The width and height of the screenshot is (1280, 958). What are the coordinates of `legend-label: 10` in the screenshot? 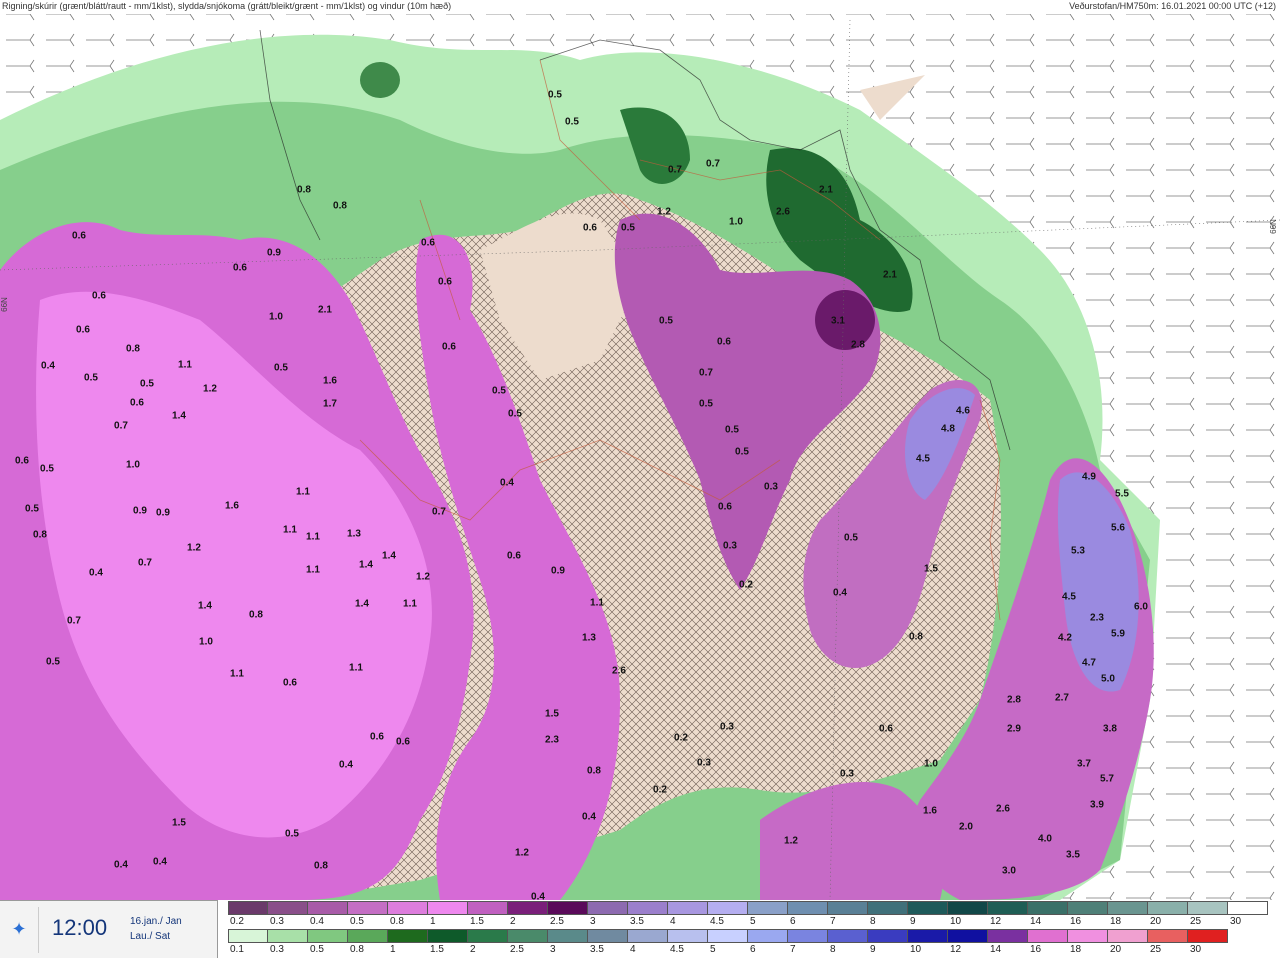 It's located at (916, 949).